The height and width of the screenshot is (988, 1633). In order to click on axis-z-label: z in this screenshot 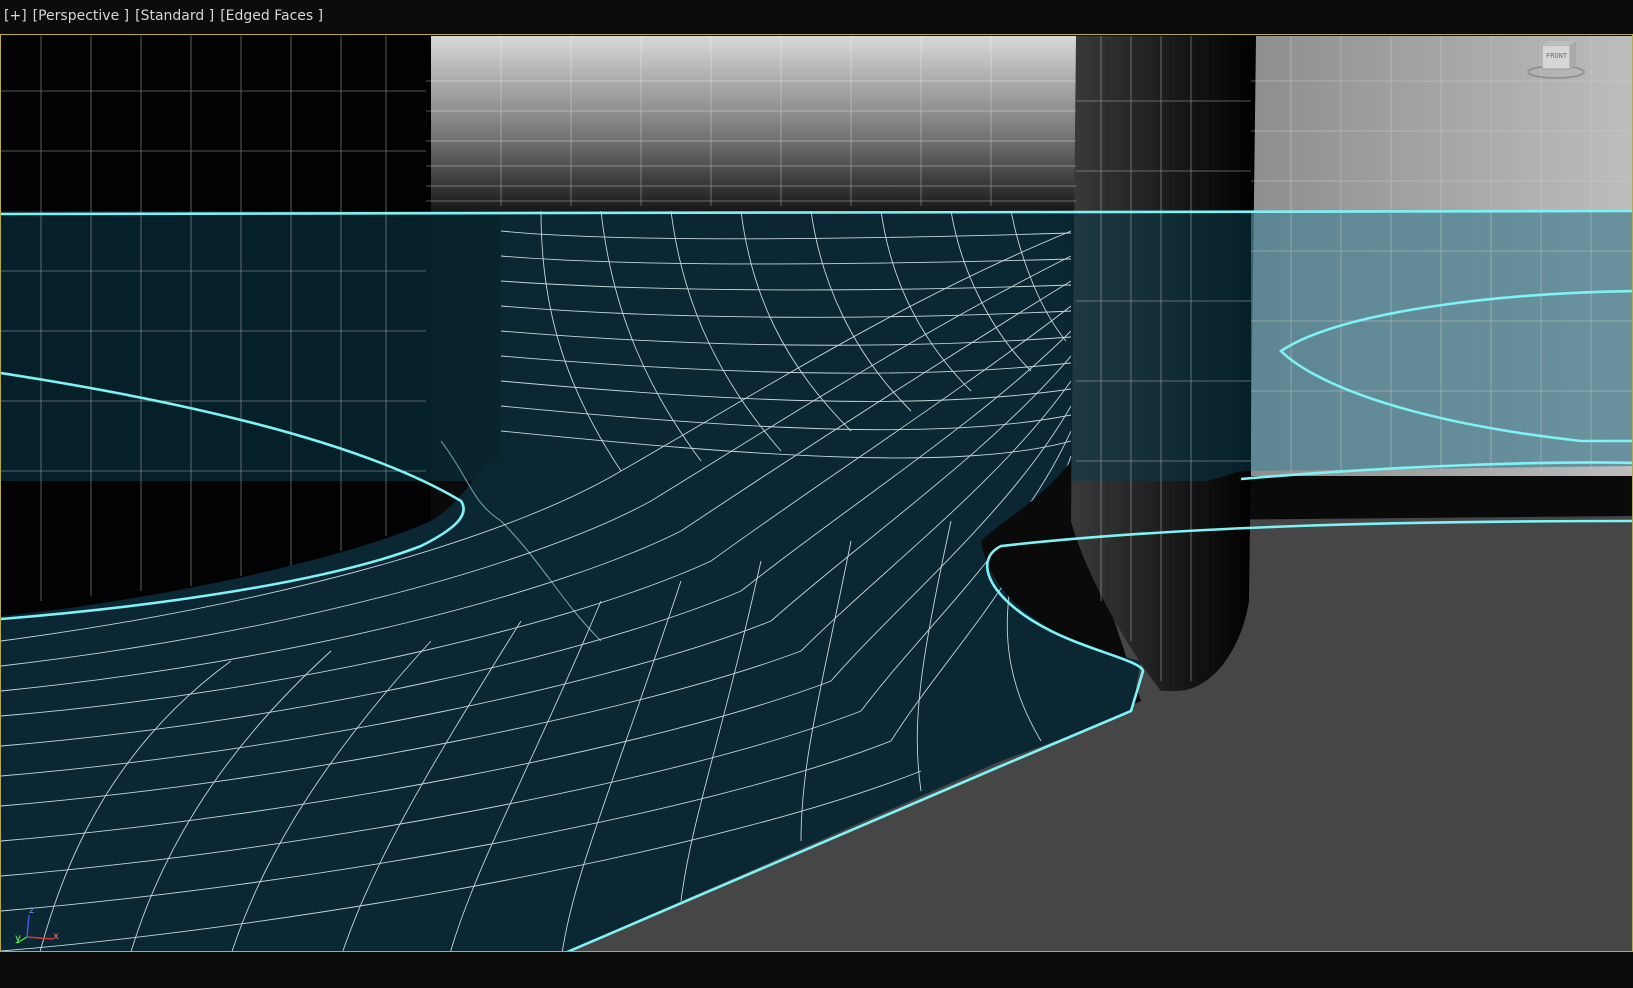, I will do `click(32, 910)`.